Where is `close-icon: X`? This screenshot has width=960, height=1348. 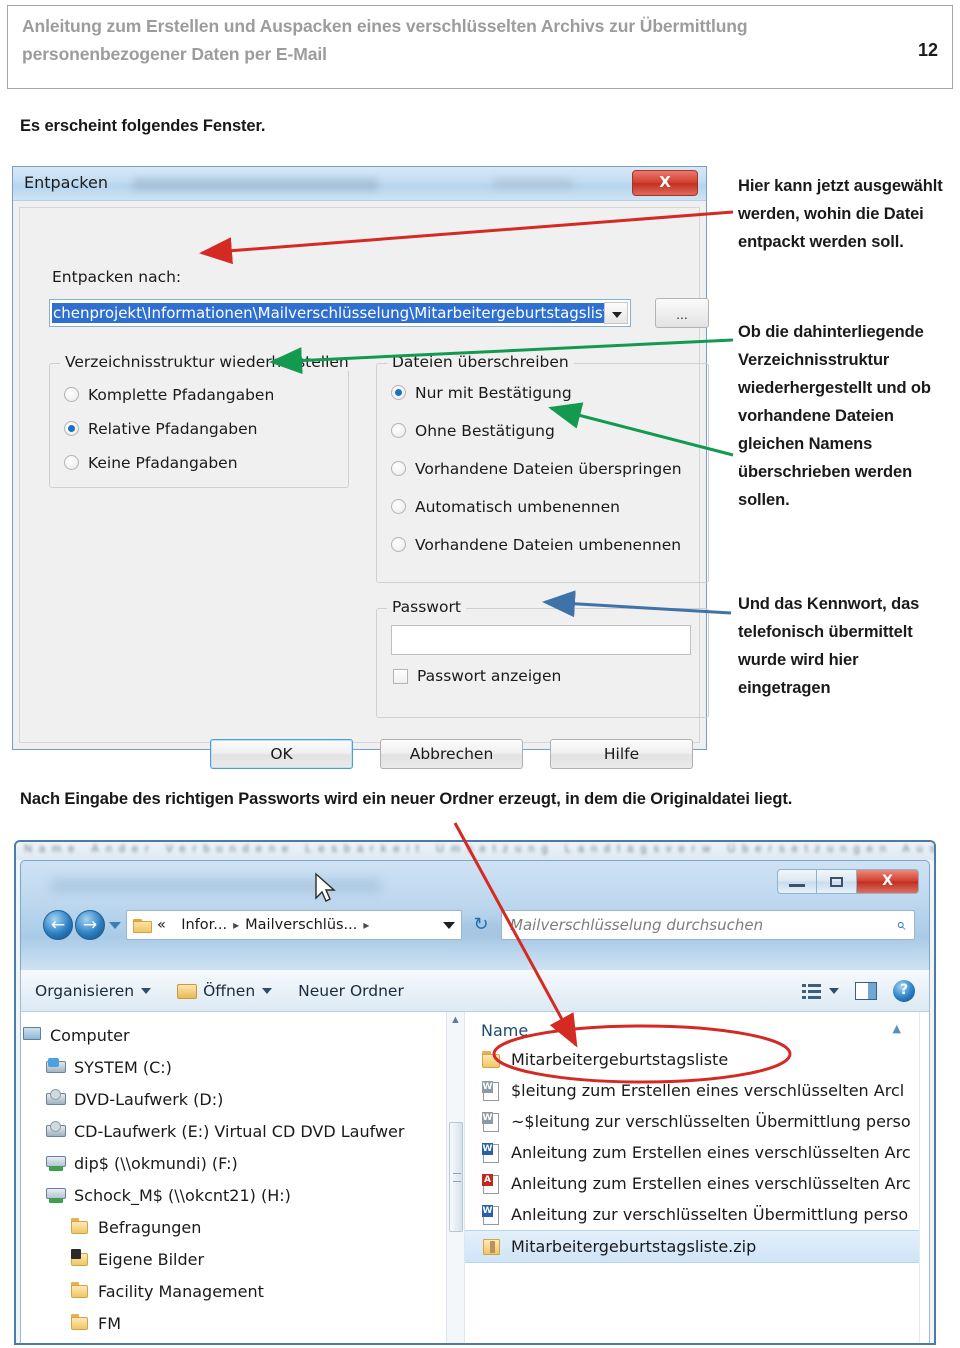
close-icon: X is located at coordinates (665, 183).